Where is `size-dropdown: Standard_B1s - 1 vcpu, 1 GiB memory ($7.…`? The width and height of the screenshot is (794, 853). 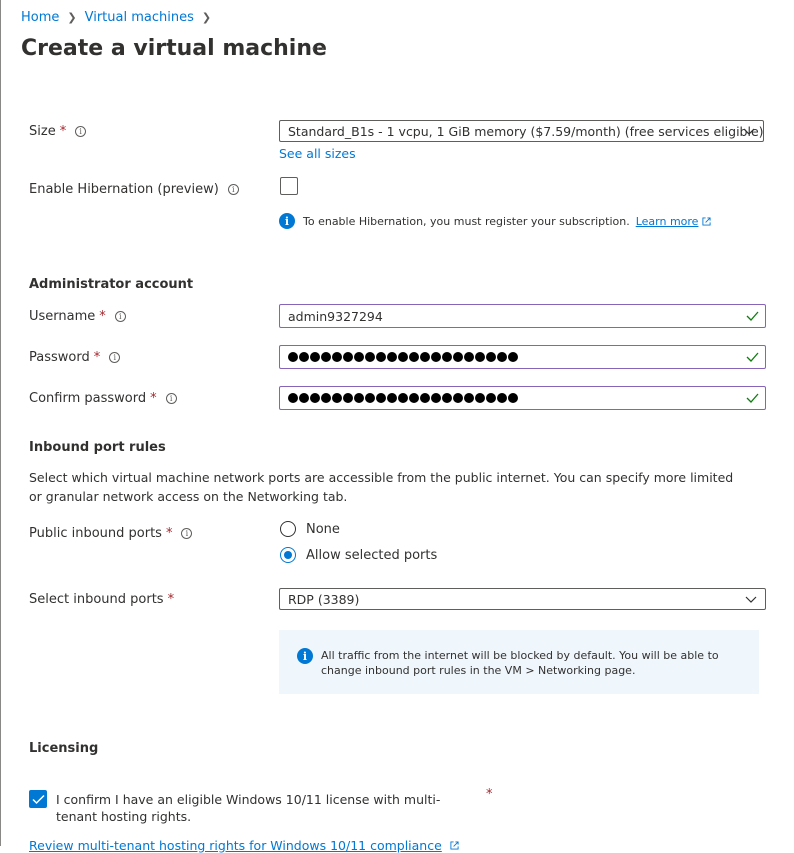
size-dropdown: Standard_B1s - 1 vcpu, 1 GiB memory ($7.… is located at coordinates (521, 131).